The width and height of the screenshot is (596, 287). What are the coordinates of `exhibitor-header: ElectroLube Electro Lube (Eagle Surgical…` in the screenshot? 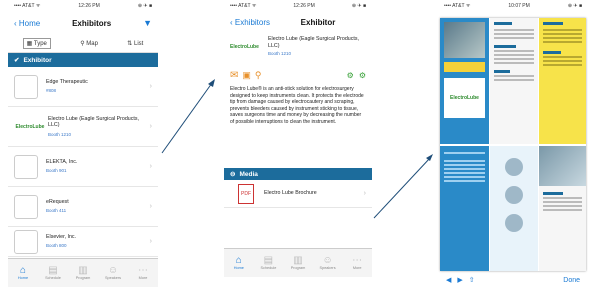 It's located at (298, 49).